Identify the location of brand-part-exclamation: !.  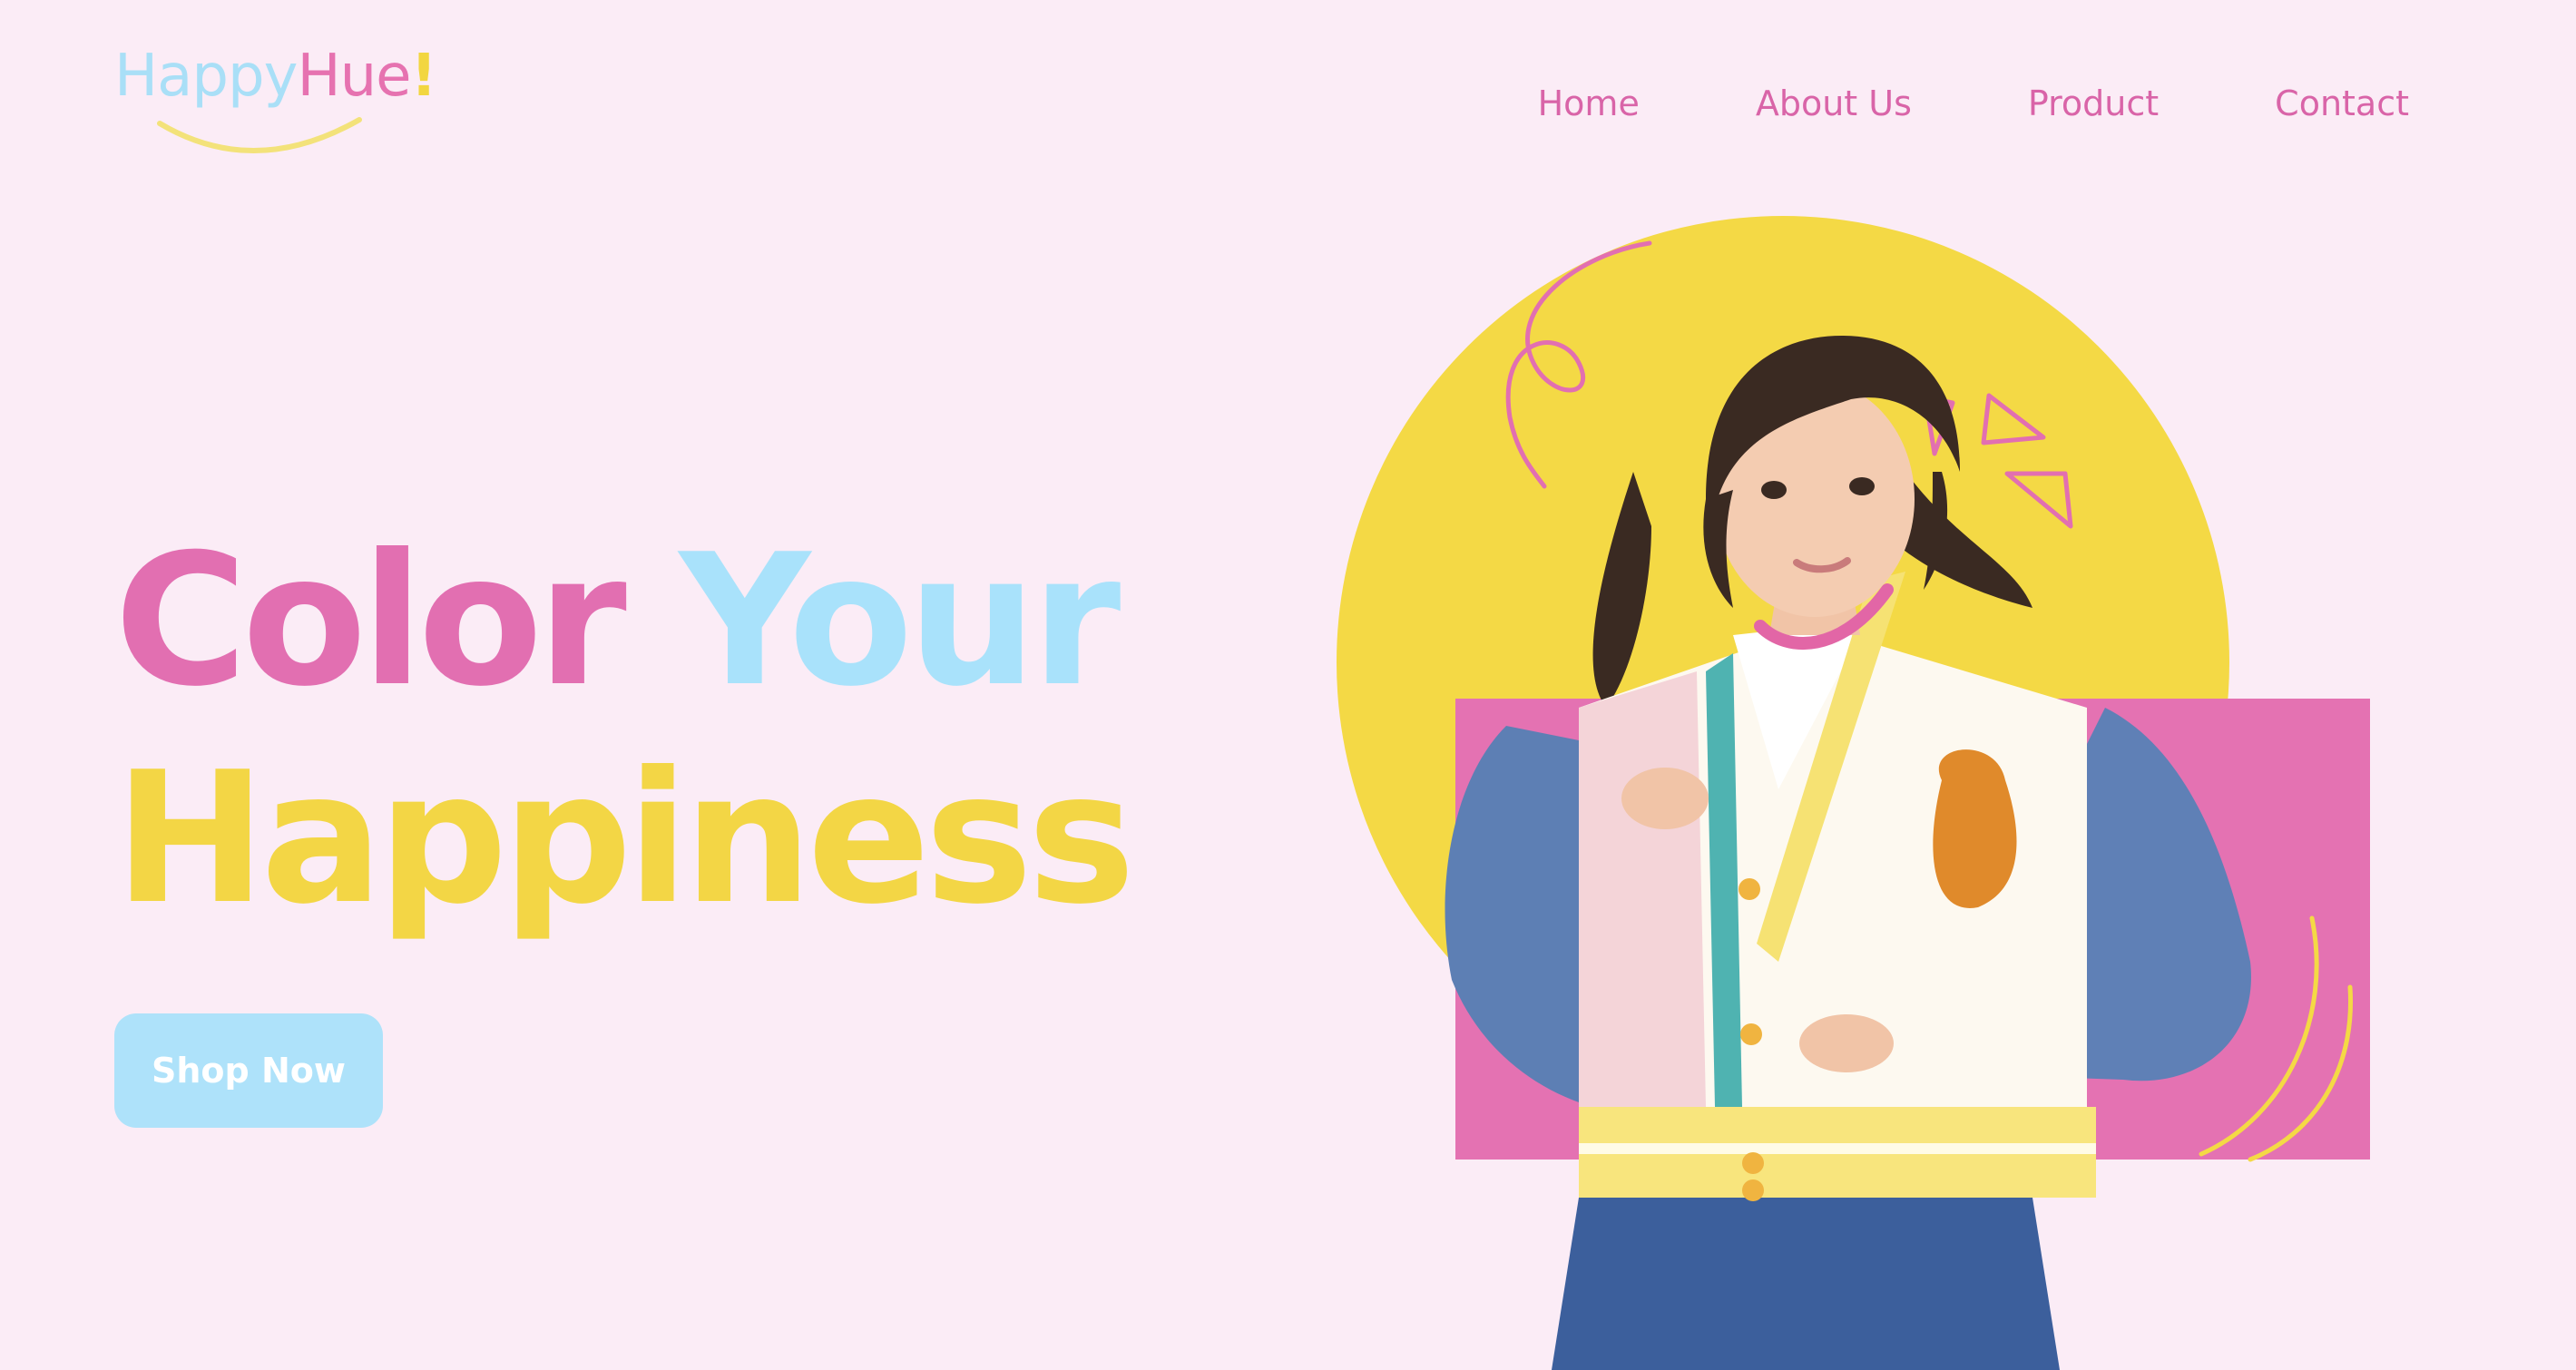
(423, 76).